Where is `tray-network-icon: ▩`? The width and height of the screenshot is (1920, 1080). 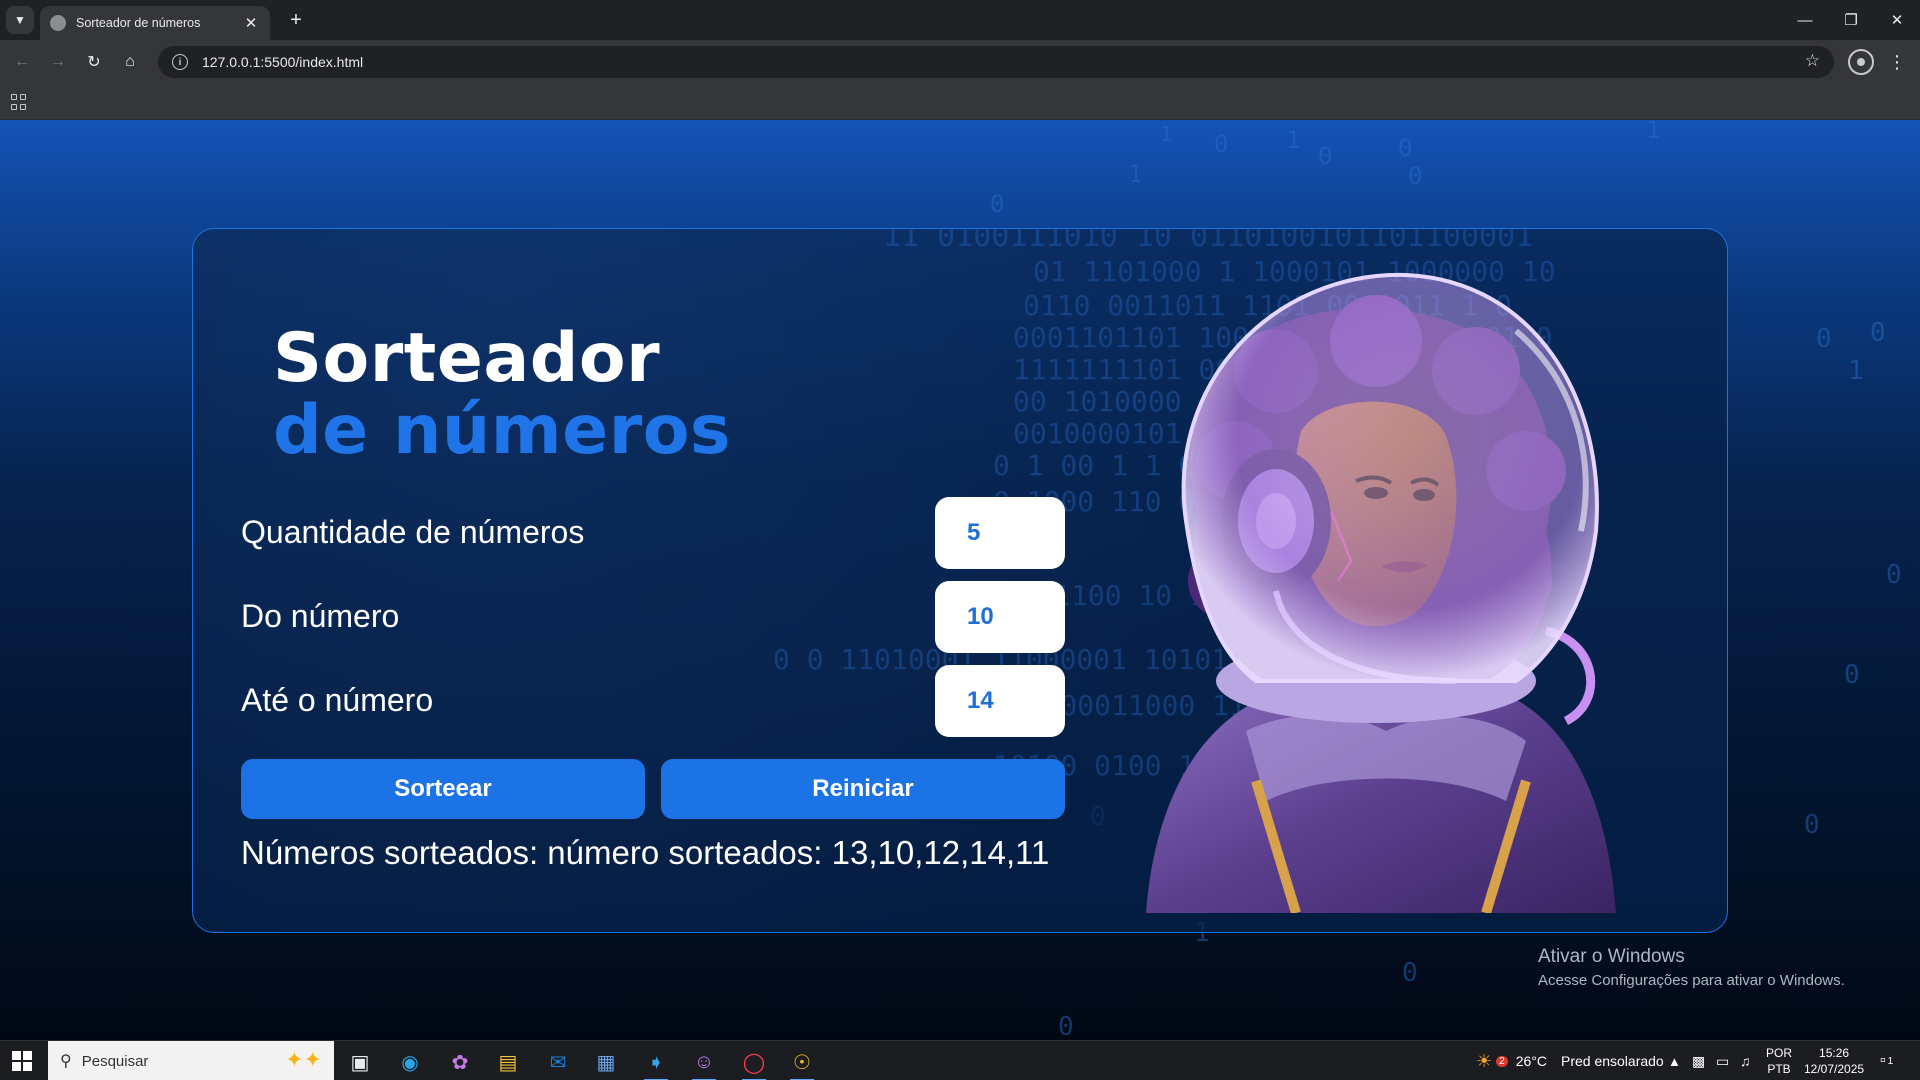 tray-network-icon: ▩ is located at coordinates (1698, 1060).